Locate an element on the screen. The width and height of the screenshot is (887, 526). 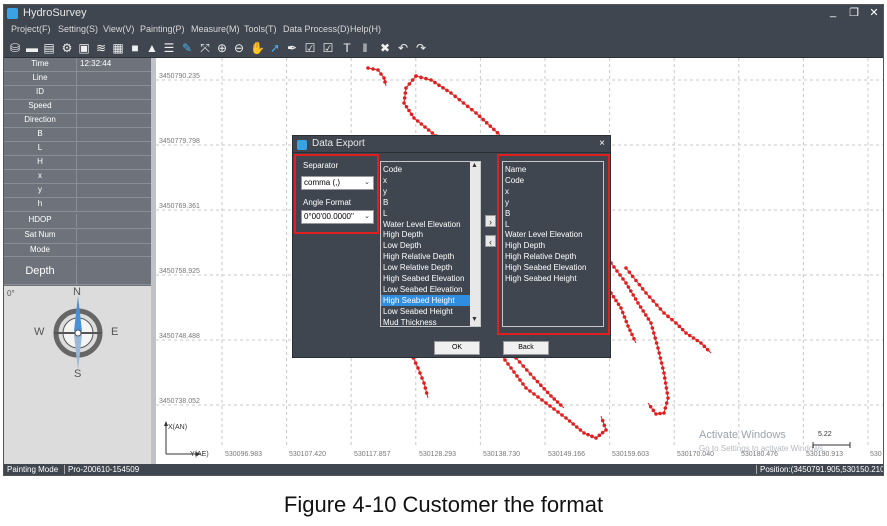
x-tick: 530107.420 is located at coordinates (307, 454).